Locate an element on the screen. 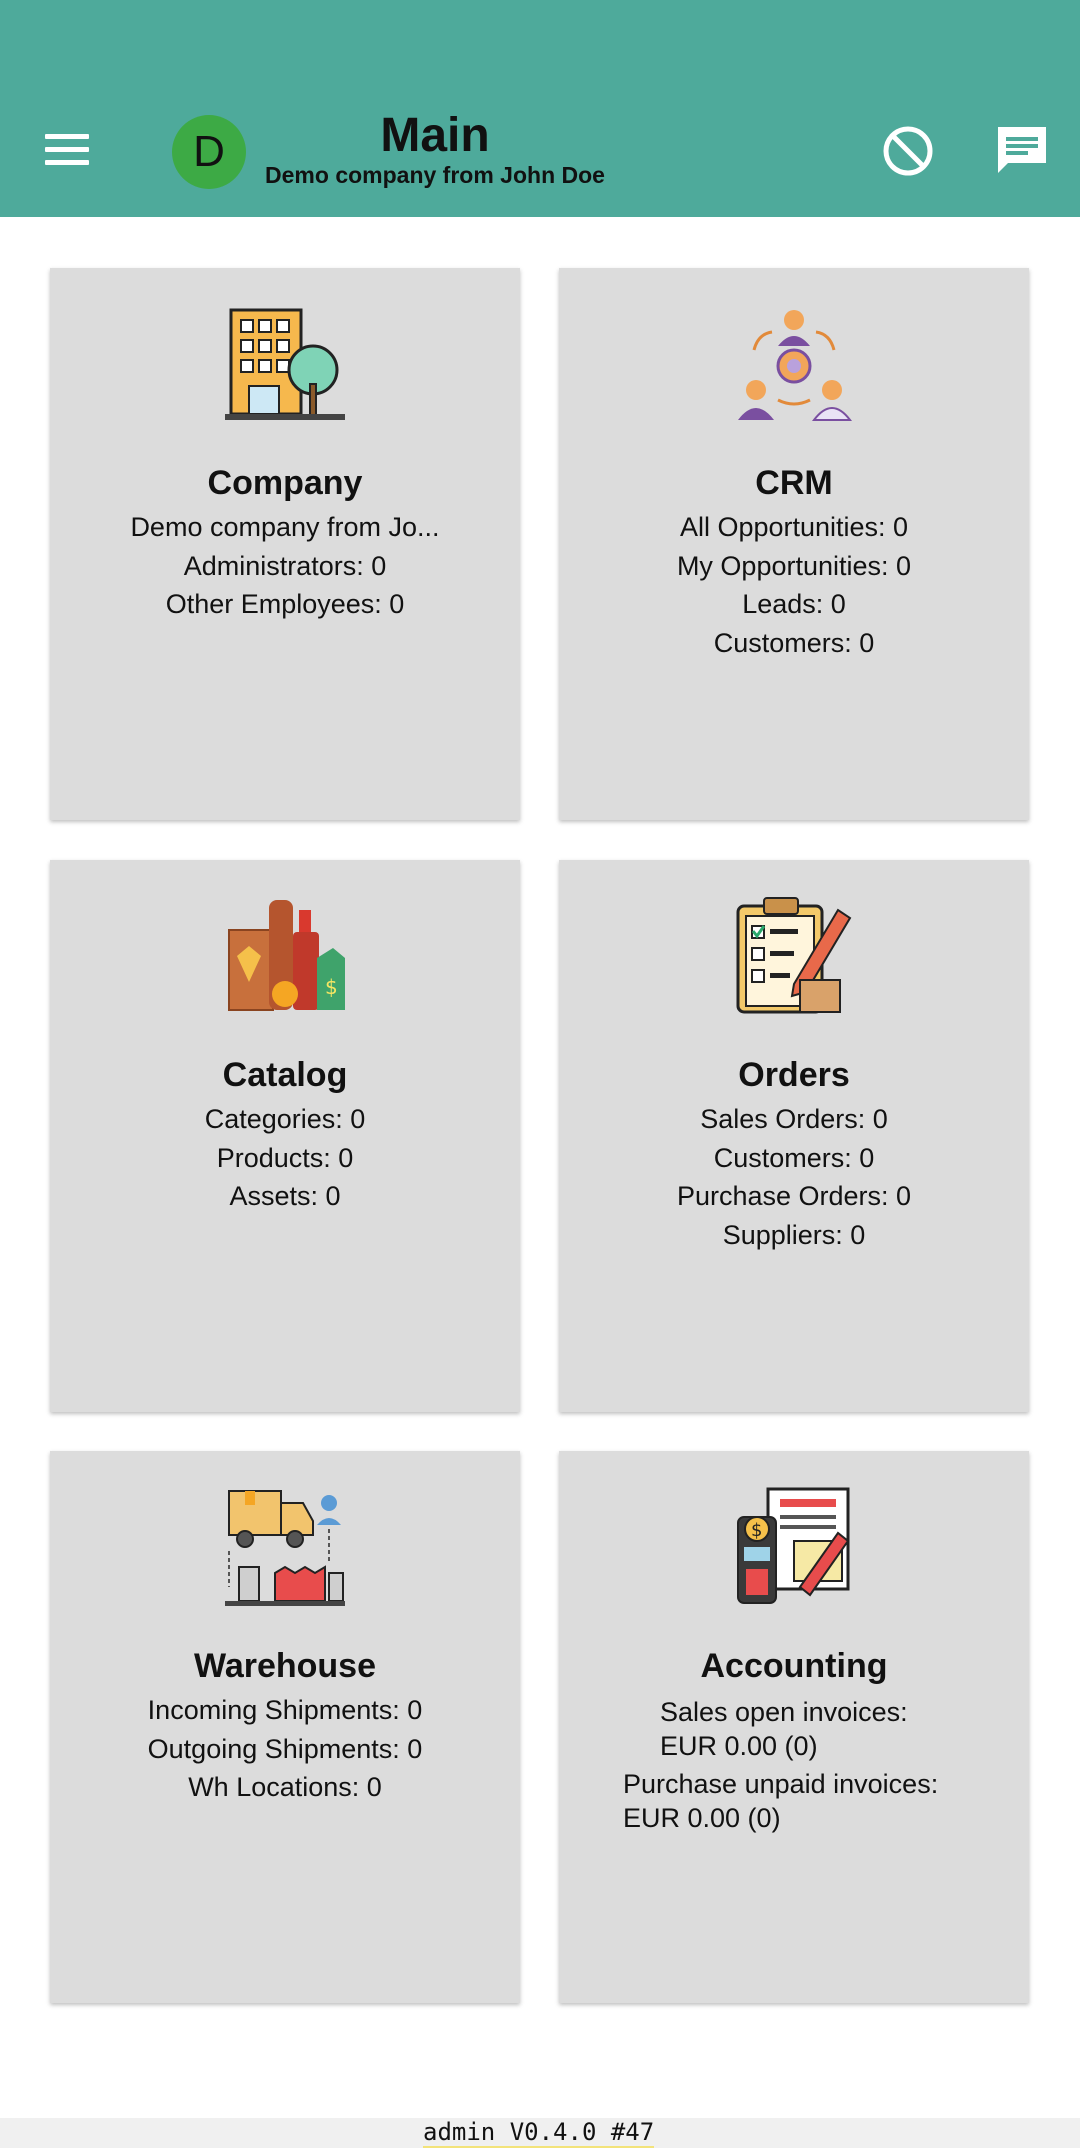 This screenshot has width=1080, height=2148. company-title: Company is located at coordinates (285, 483).